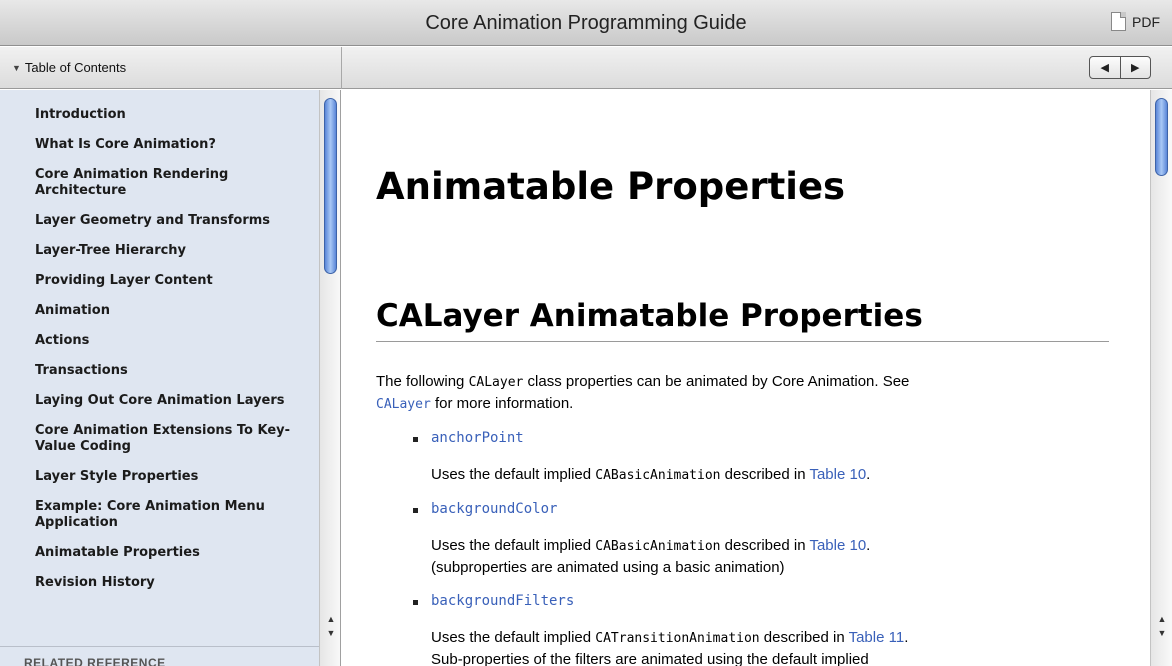 Image resolution: width=1172 pixels, height=666 pixels. What do you see at coordinates (742, 341) in the screenshot?
I see `heading-rule` at bounding box center [742, 341].